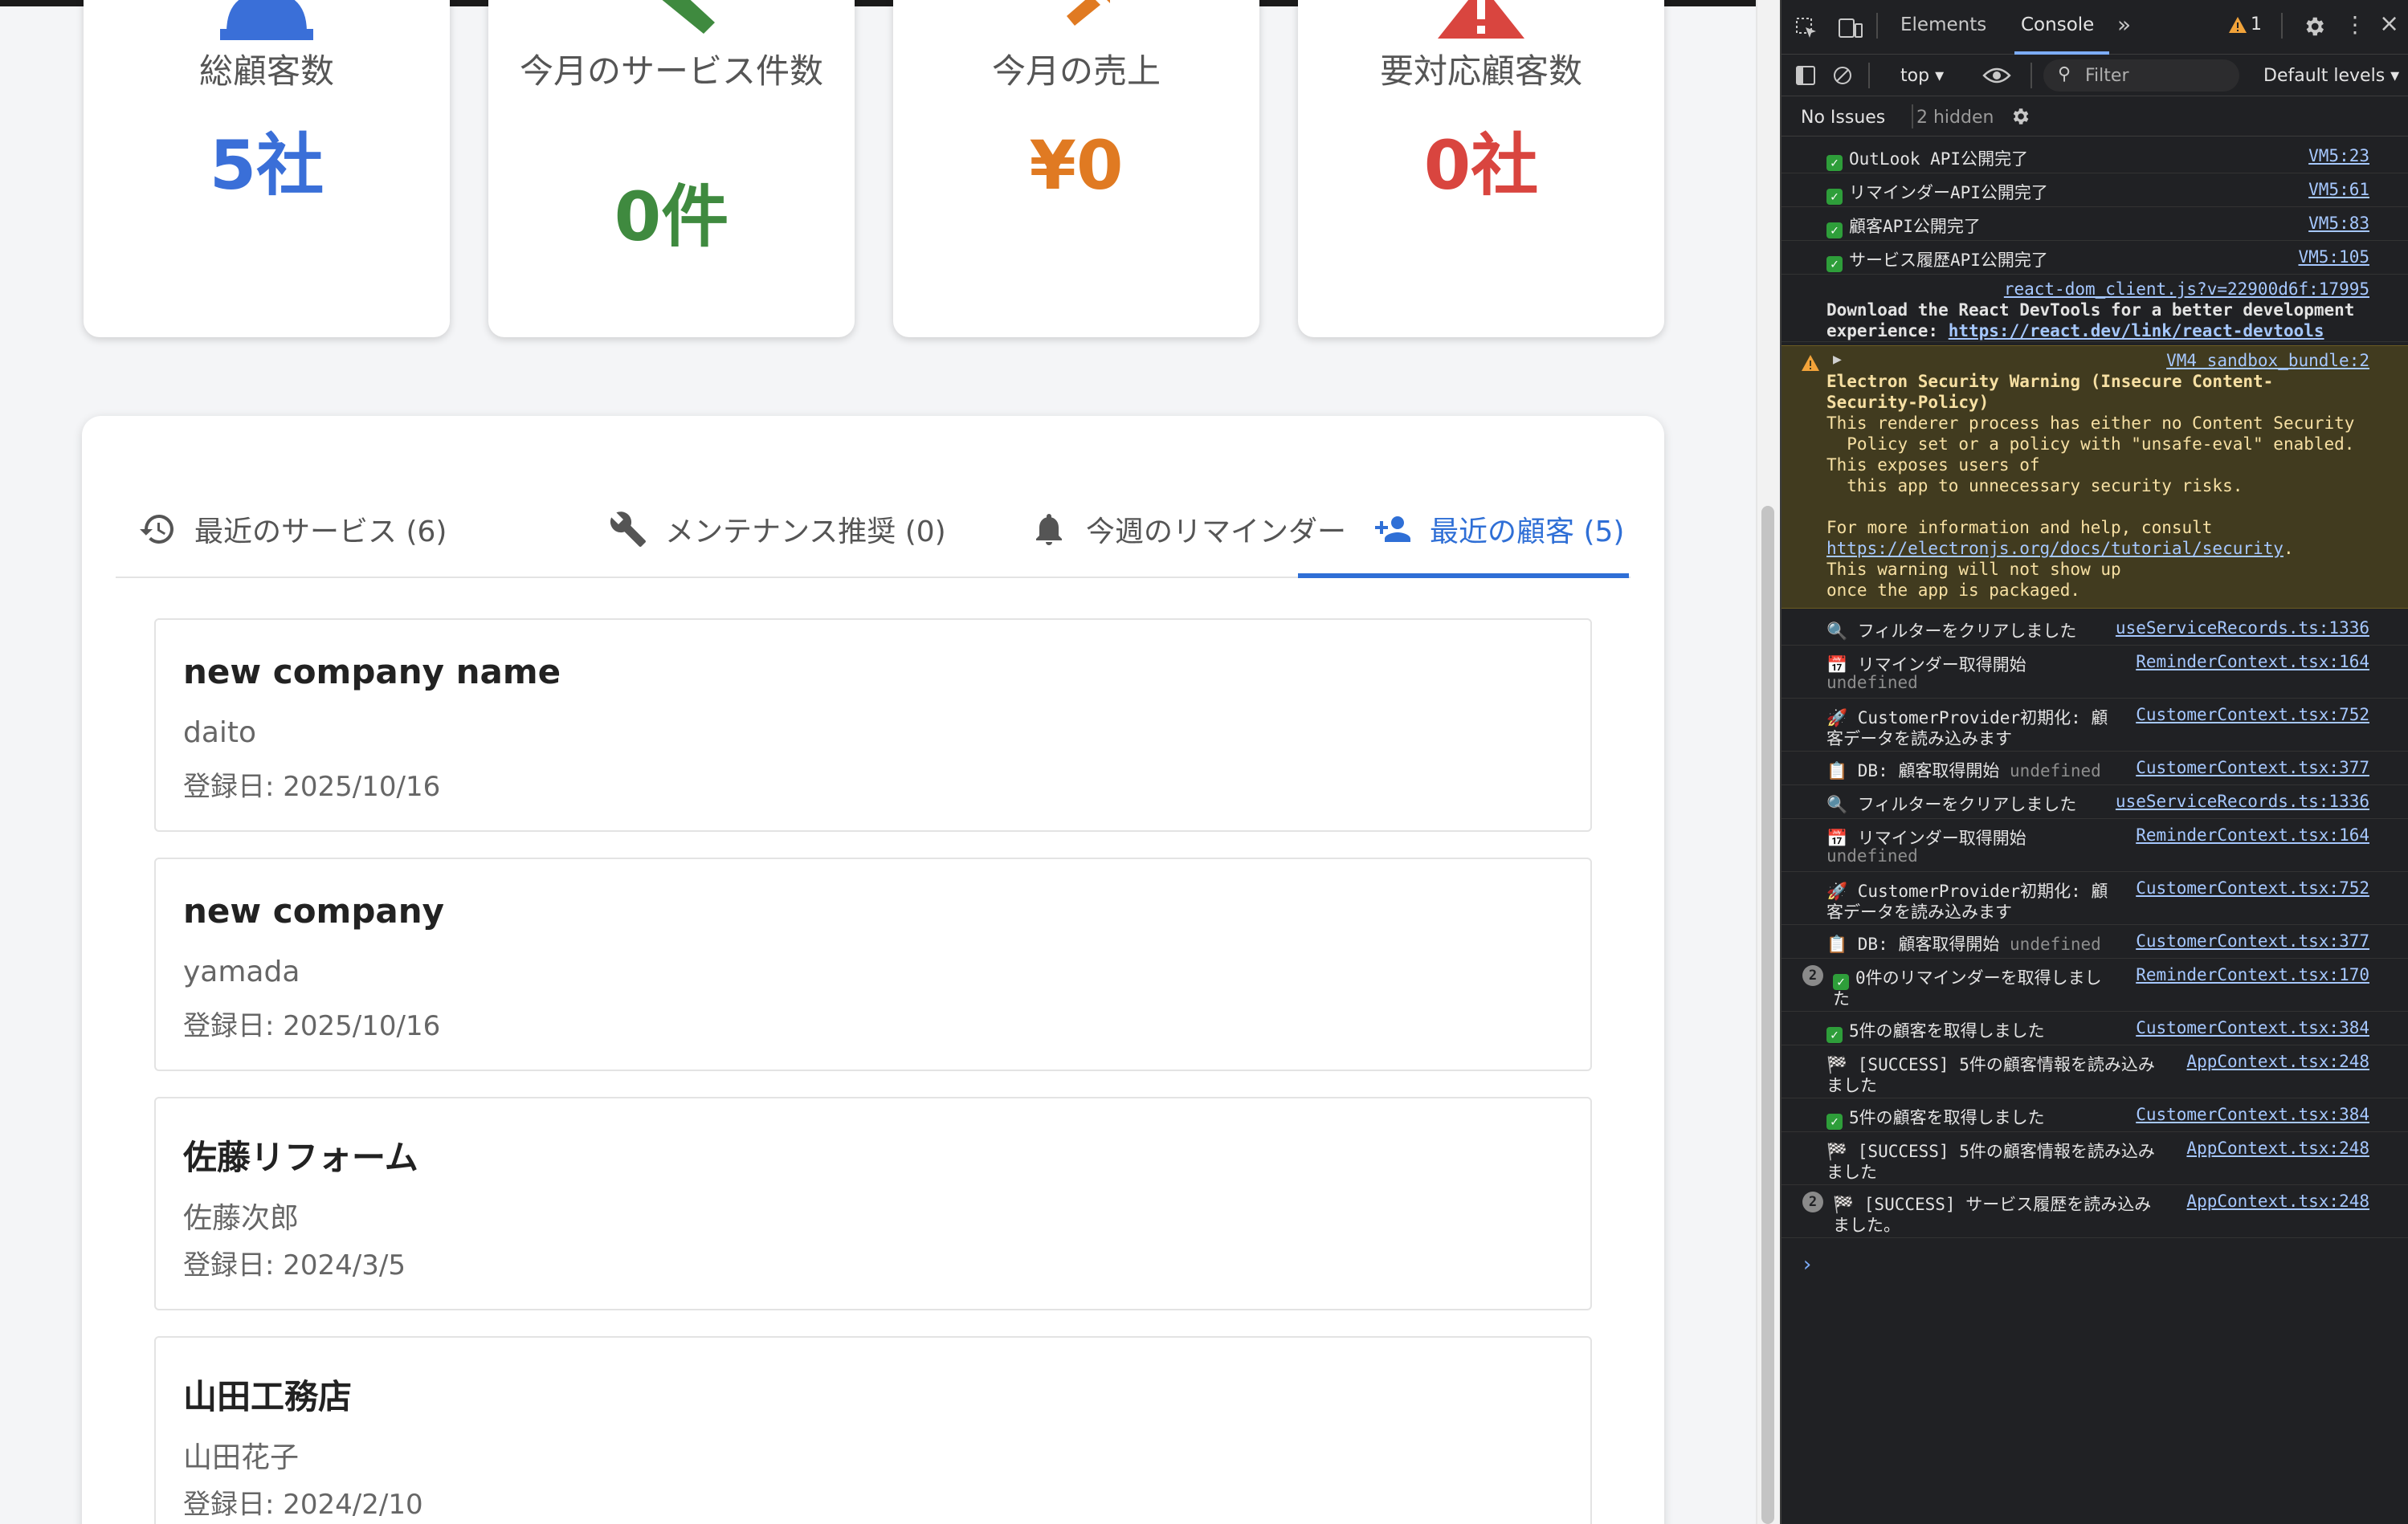  What do you see at coordinates (873, 964) in the screenshot?
I see `customer-card: new company yamada 登録日: 2025/10/16` at bounding box center [873, 964].